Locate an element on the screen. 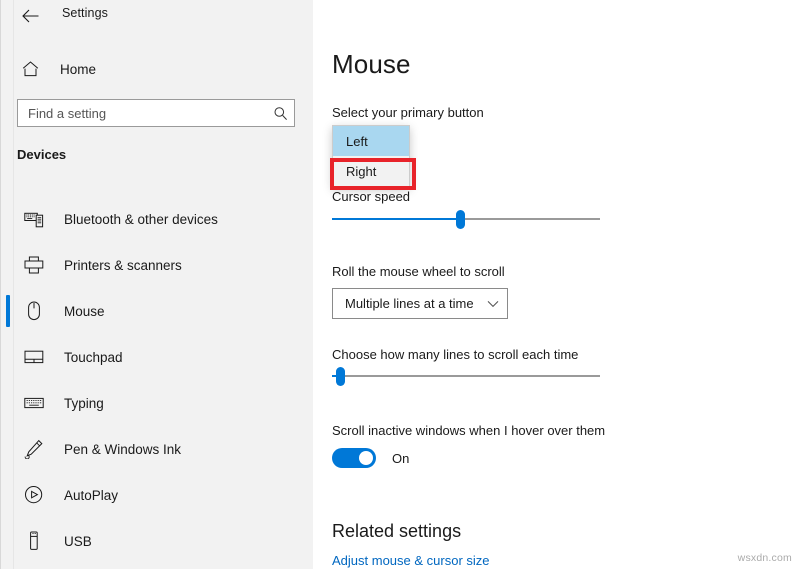 The image size is (800, 569). home-icon is located at coordinates (30, 69).